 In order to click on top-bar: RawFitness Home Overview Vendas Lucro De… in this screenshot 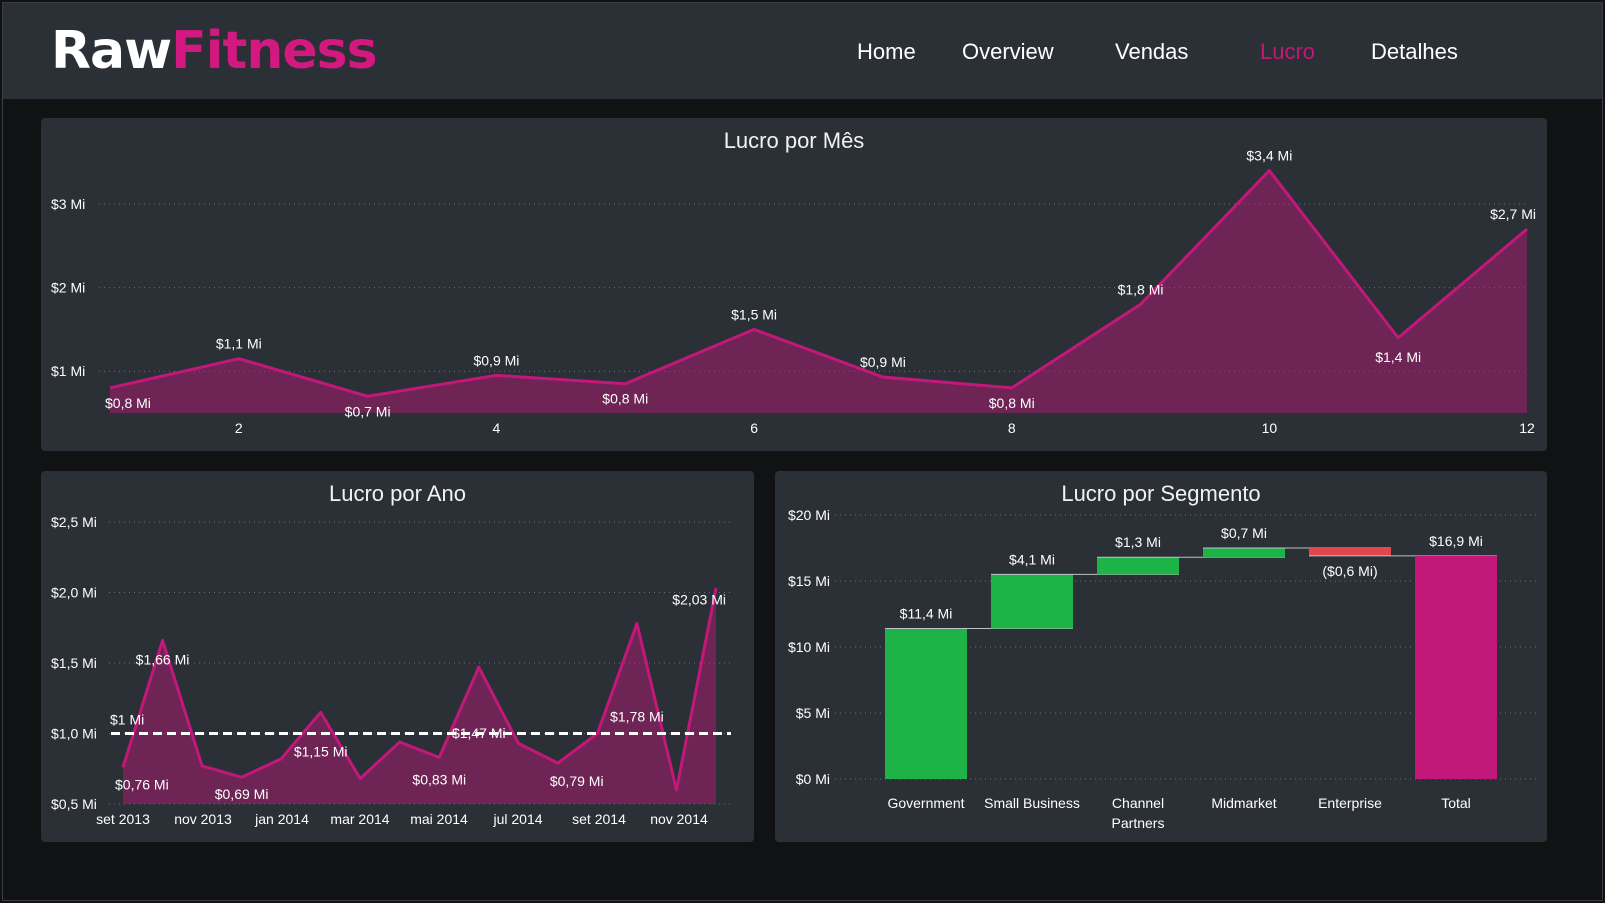, I will do `click(802, 51)`.